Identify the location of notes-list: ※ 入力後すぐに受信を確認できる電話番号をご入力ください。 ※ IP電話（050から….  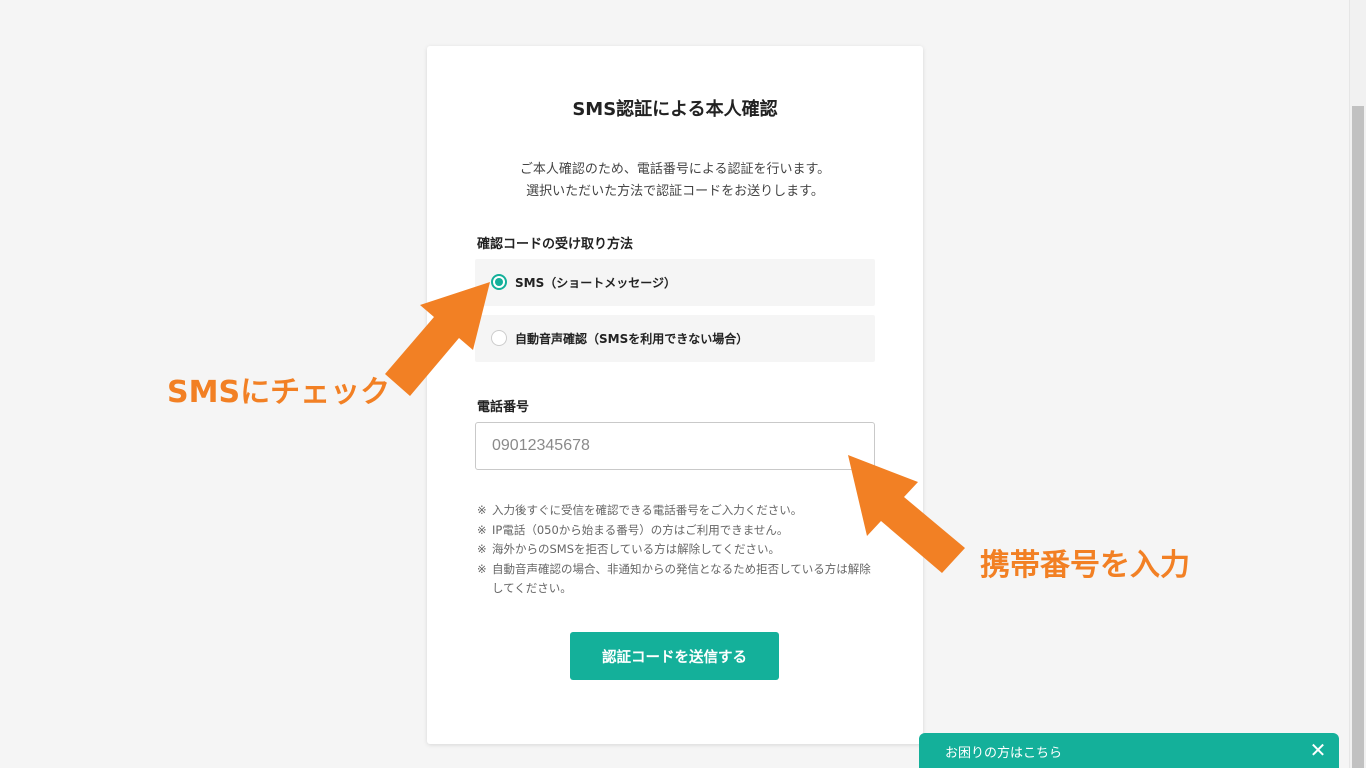
(677, 550).